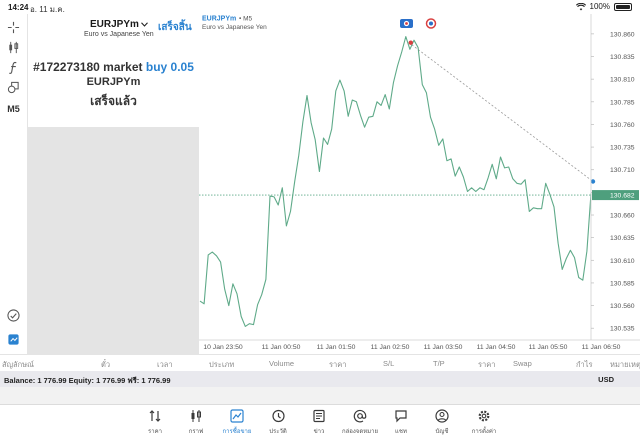 The image size is (640, 448). Describe the element at coordinates (442, 432) in the screenshot. I see `tab-label: บัญชี` at that location.